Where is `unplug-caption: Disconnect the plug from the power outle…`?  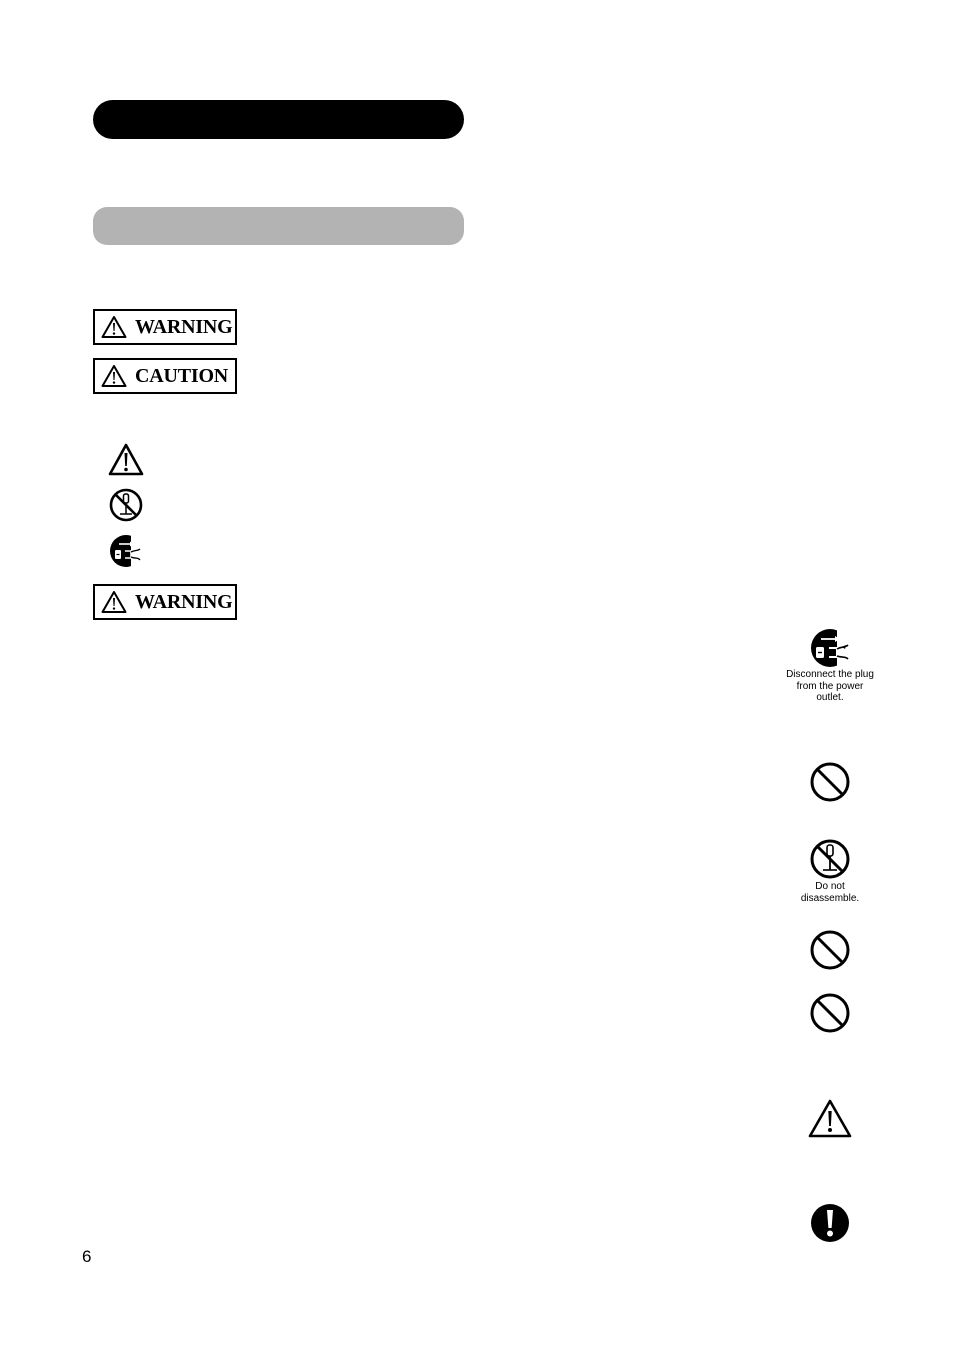
unplug-caption: Disconnect the plug from the power outle… is located at coordinates (830, 686).